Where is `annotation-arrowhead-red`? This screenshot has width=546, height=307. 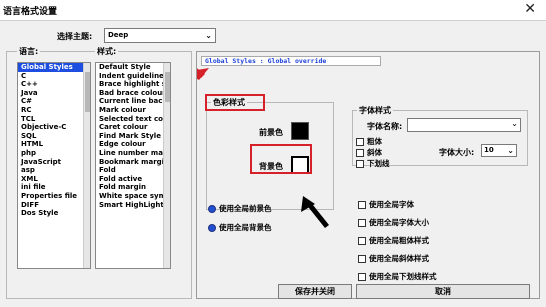 annotation-arrowhead-red is located at coordinates (203, 74).